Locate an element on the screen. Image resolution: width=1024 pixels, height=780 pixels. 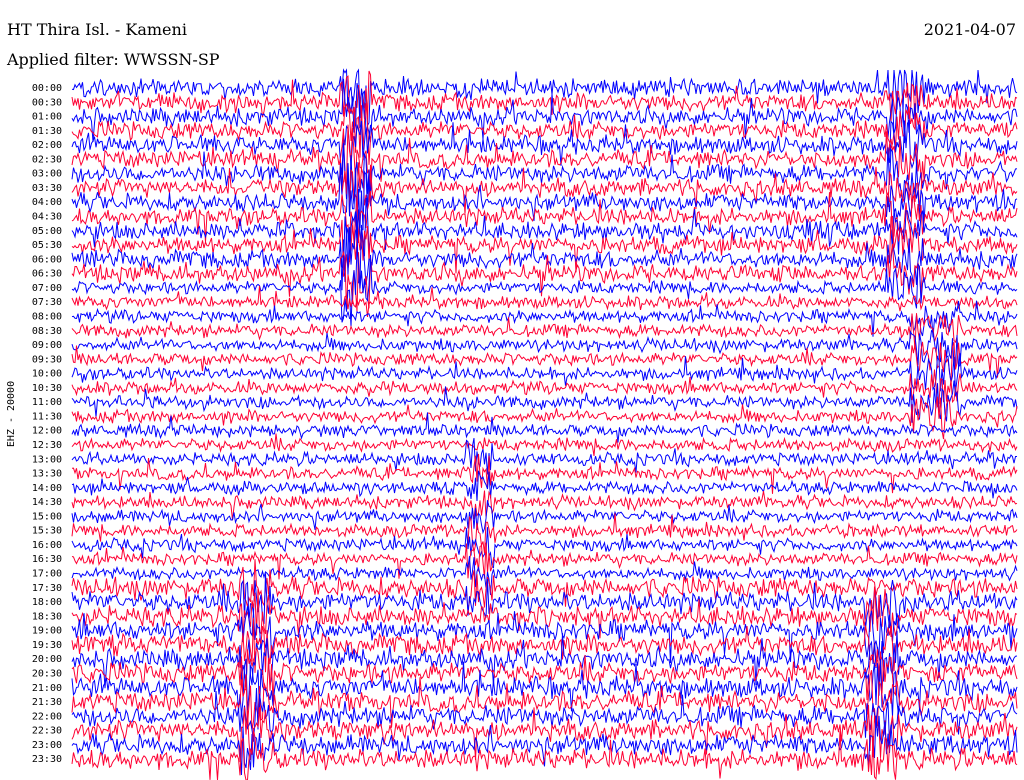
row-time-label: 14:30 is located at coordinates (47, 502).